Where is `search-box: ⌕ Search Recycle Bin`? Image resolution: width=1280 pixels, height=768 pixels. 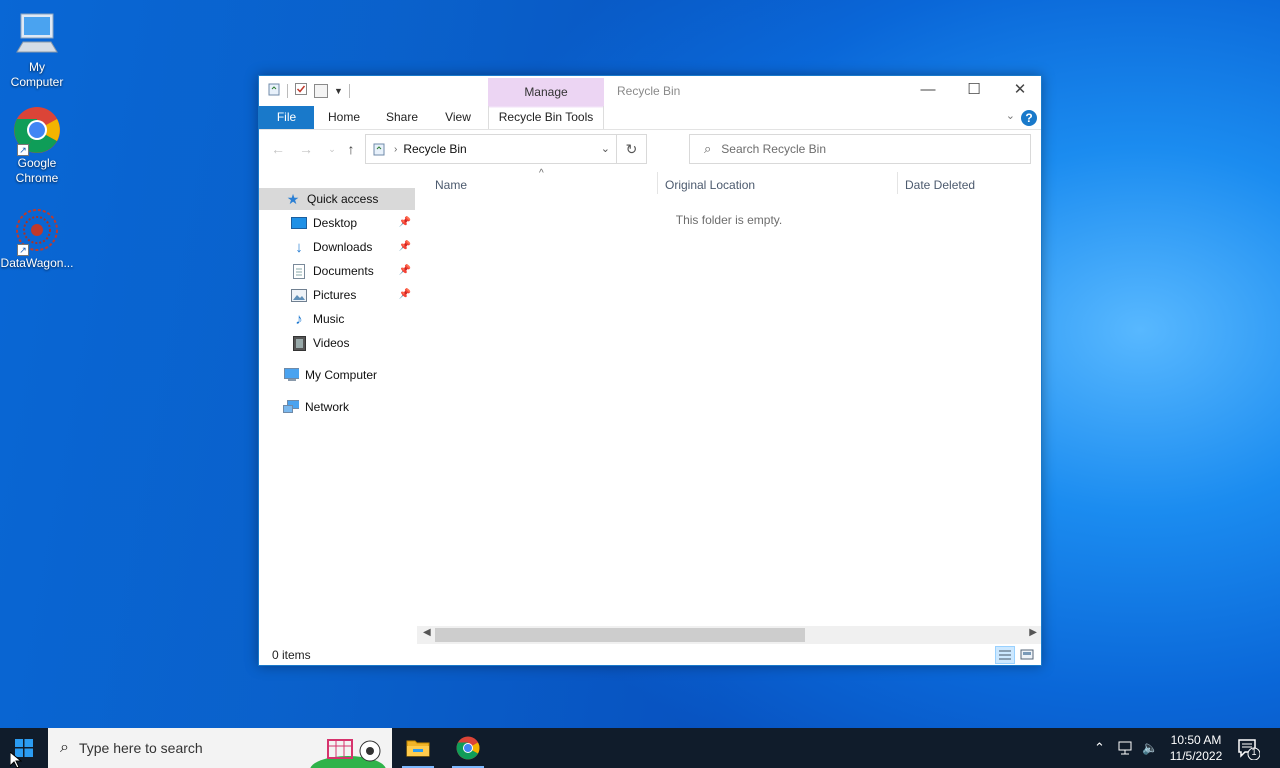 search-box: ⌕ Search Recycle Bin is located at coordinates (860, 149).